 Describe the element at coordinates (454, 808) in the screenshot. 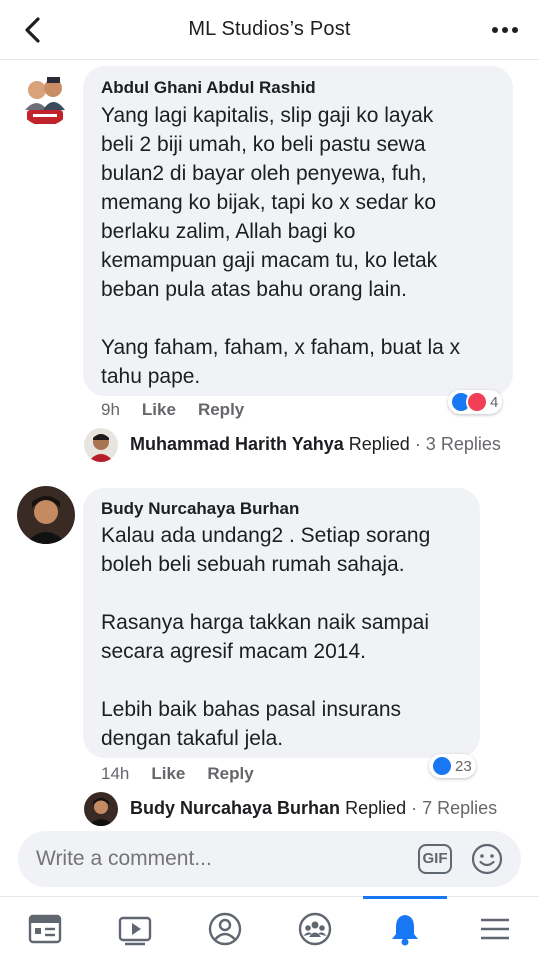

I see `reply-count: · 7 Replies` at that location.